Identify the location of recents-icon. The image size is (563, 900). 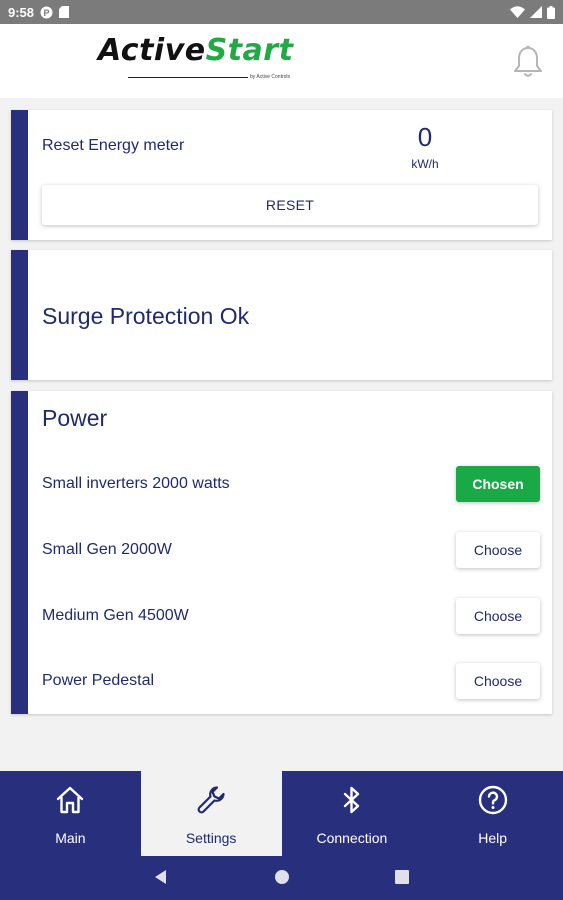
(402, 879).